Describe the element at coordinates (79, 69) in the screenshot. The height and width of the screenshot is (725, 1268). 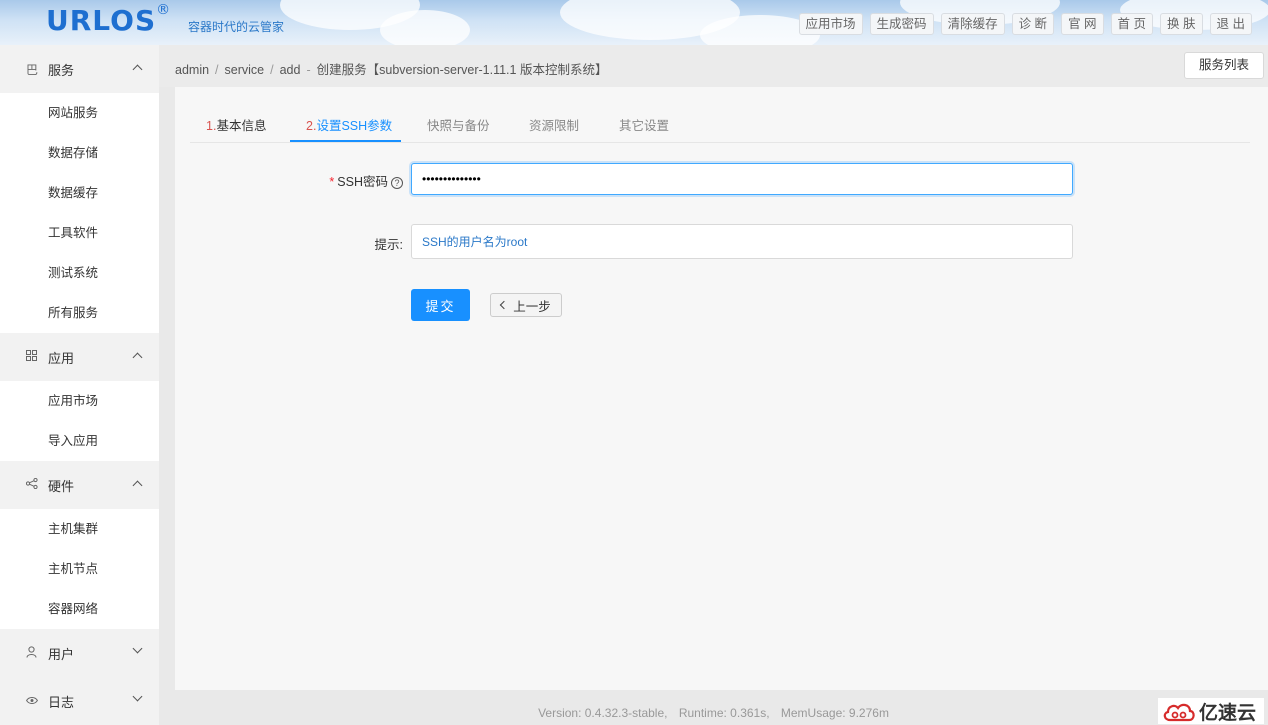
I see `sidebar-group-service: 巴 服务` at that location.